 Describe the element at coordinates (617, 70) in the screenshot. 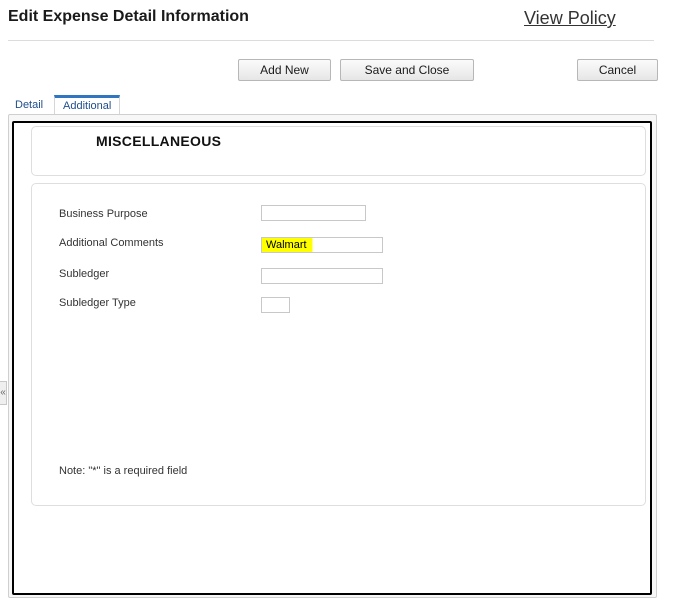

I see `cancel-button: Cancel` at that location.